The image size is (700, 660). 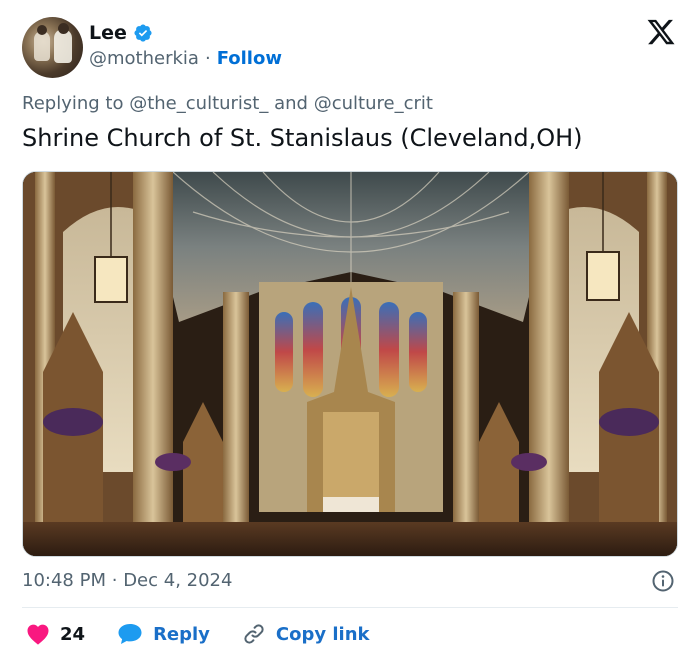 I want to click on like-count: 24, so click(x=73, y=634).